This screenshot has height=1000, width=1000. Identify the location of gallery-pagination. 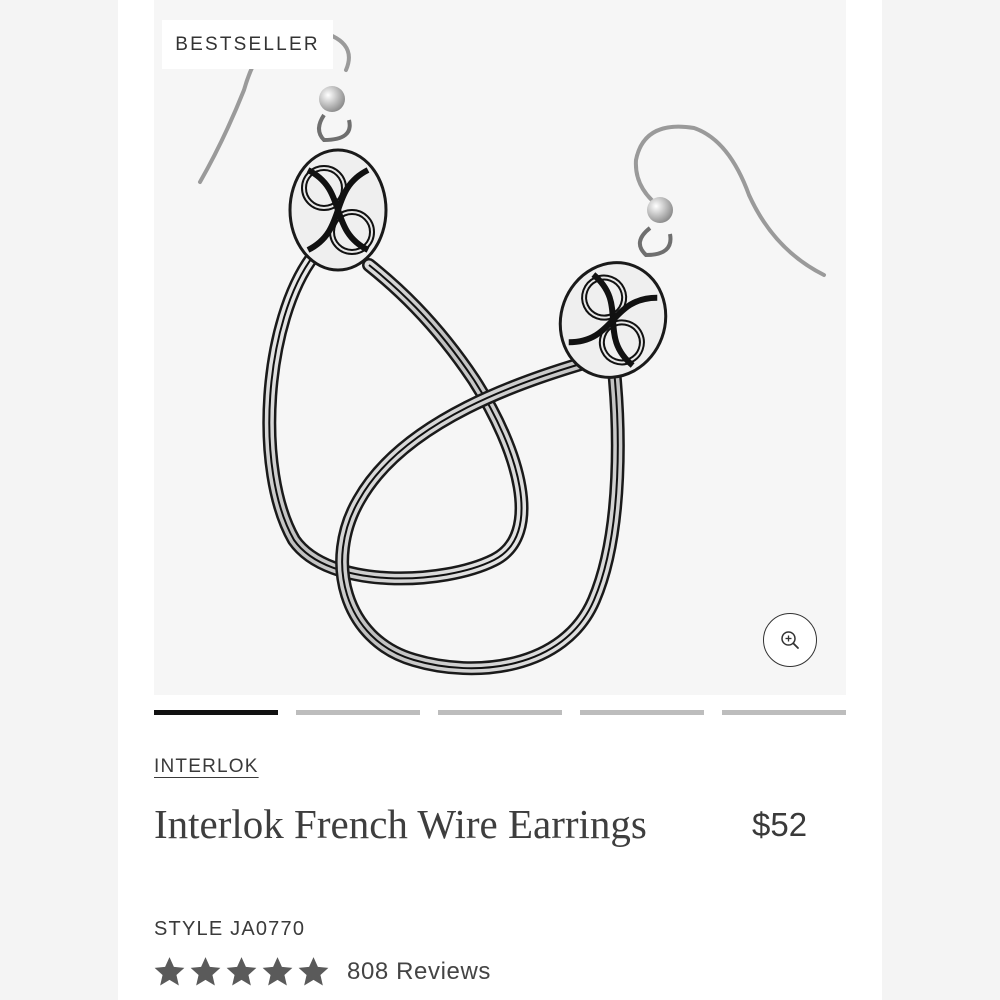
(500, 713).